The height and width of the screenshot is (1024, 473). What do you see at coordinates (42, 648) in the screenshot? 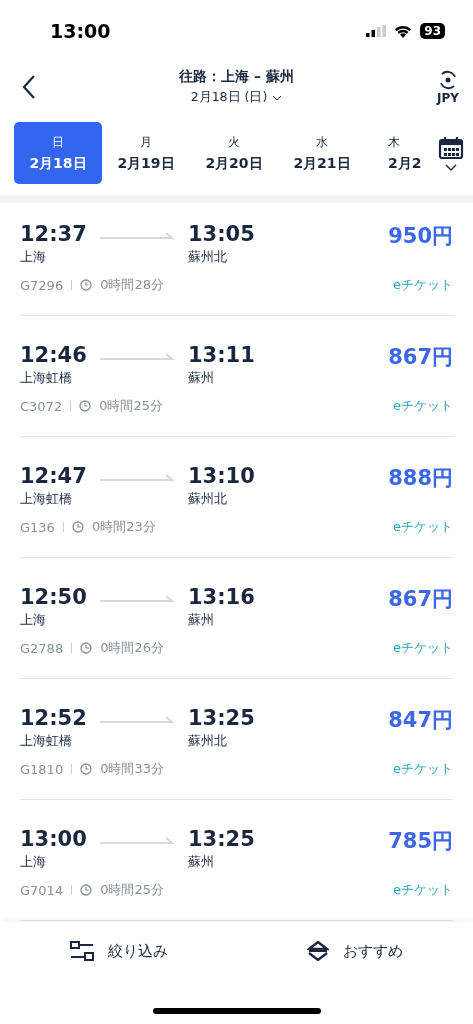
I see `train-number: G2788` at bounding box center [42, 648].